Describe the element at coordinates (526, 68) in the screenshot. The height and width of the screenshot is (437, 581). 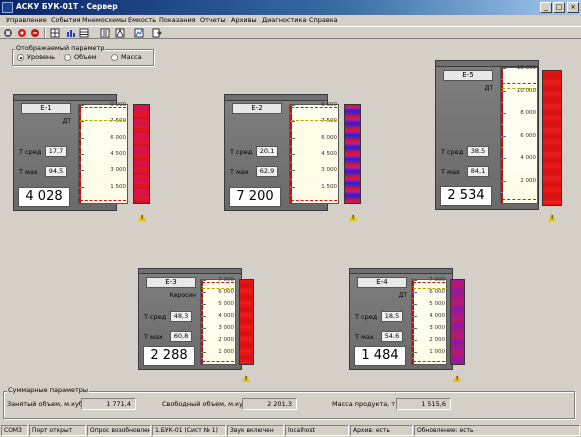
I see `scale-tick-label: 12 000` at that location.